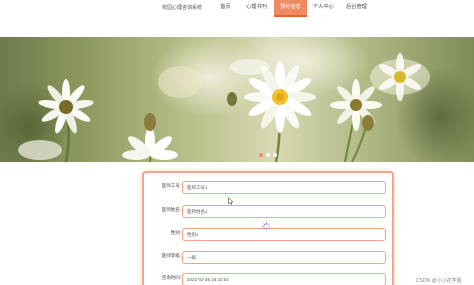  I want to click on field-label: 医师工号:, so click(171, 185).